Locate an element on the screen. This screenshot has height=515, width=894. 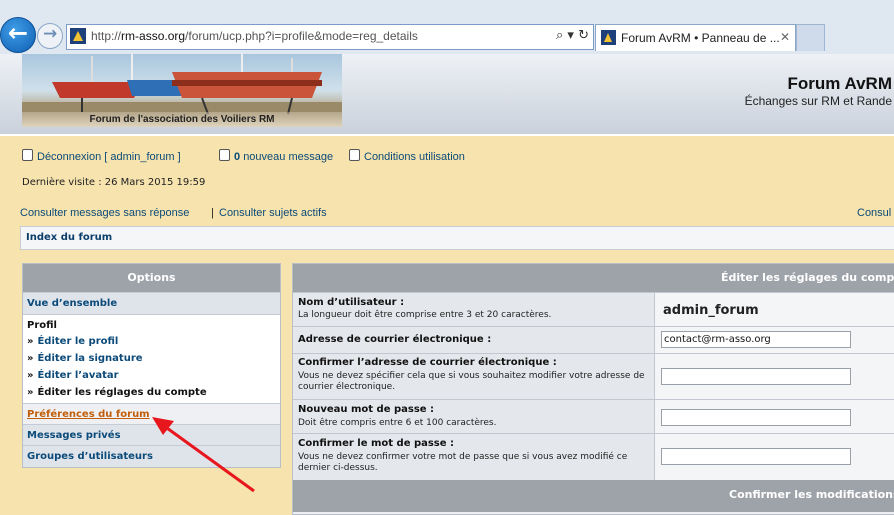
banner-caption: Forum de l'association des Voiliers RM is located at coordinates (182, 119).